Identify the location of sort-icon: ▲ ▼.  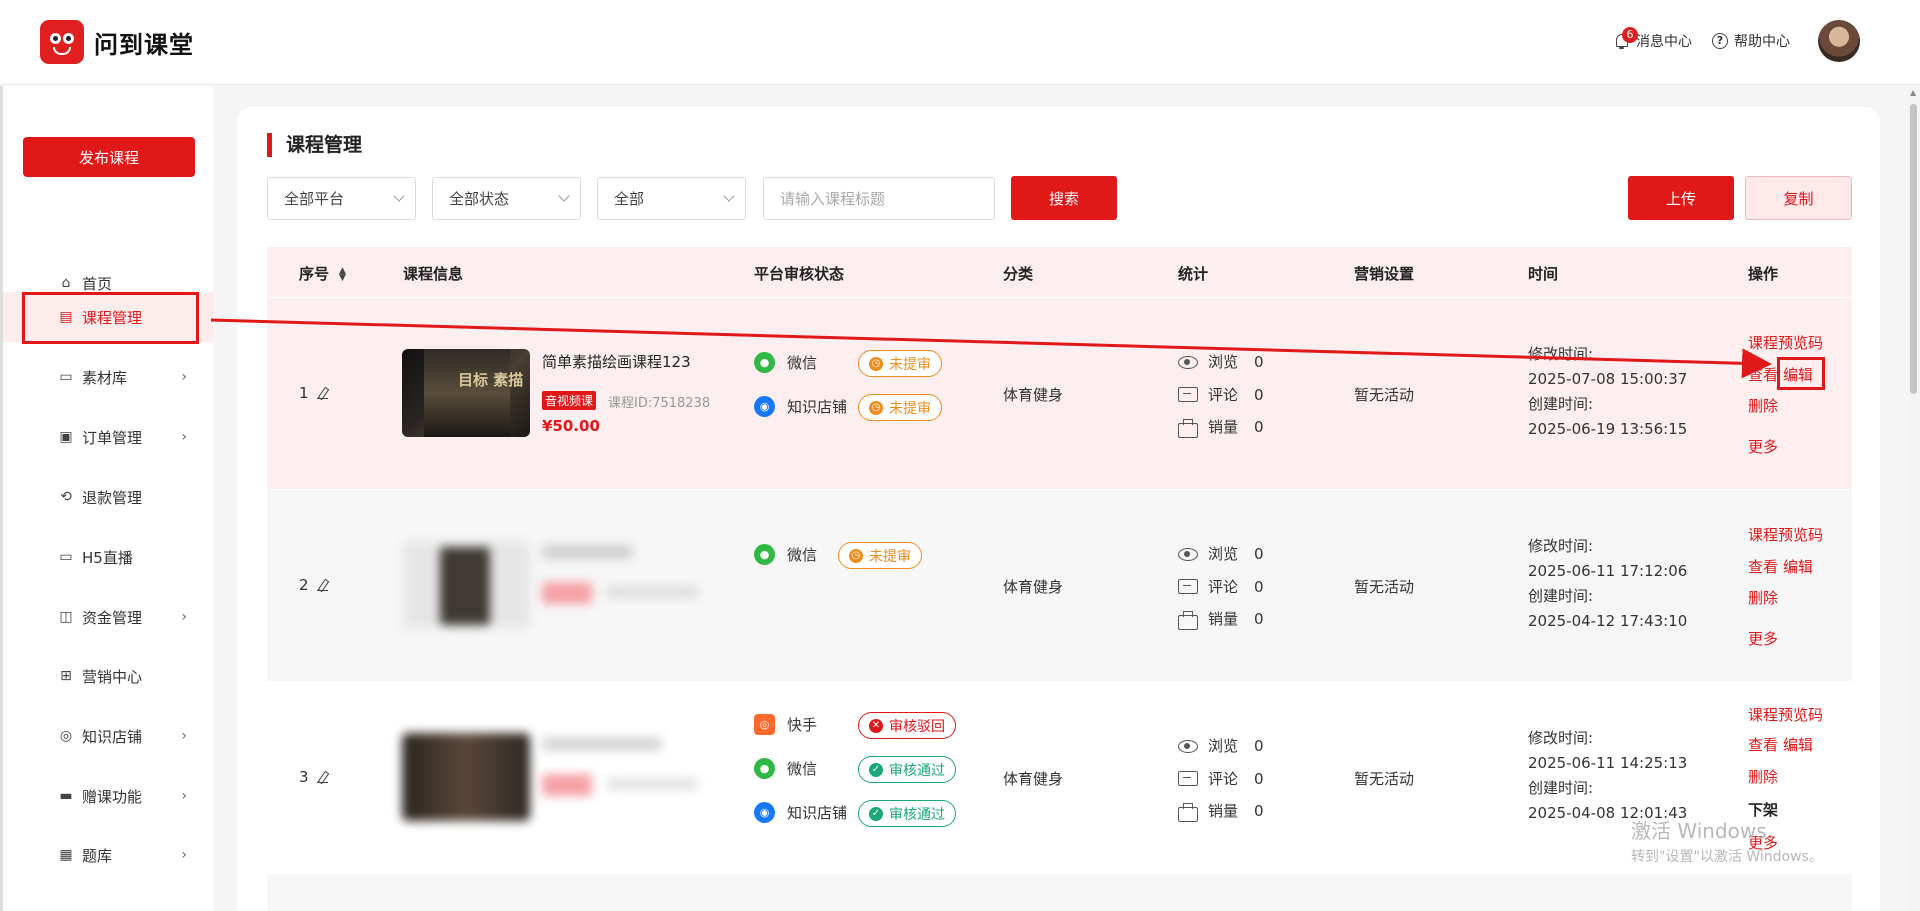
(342, 274).